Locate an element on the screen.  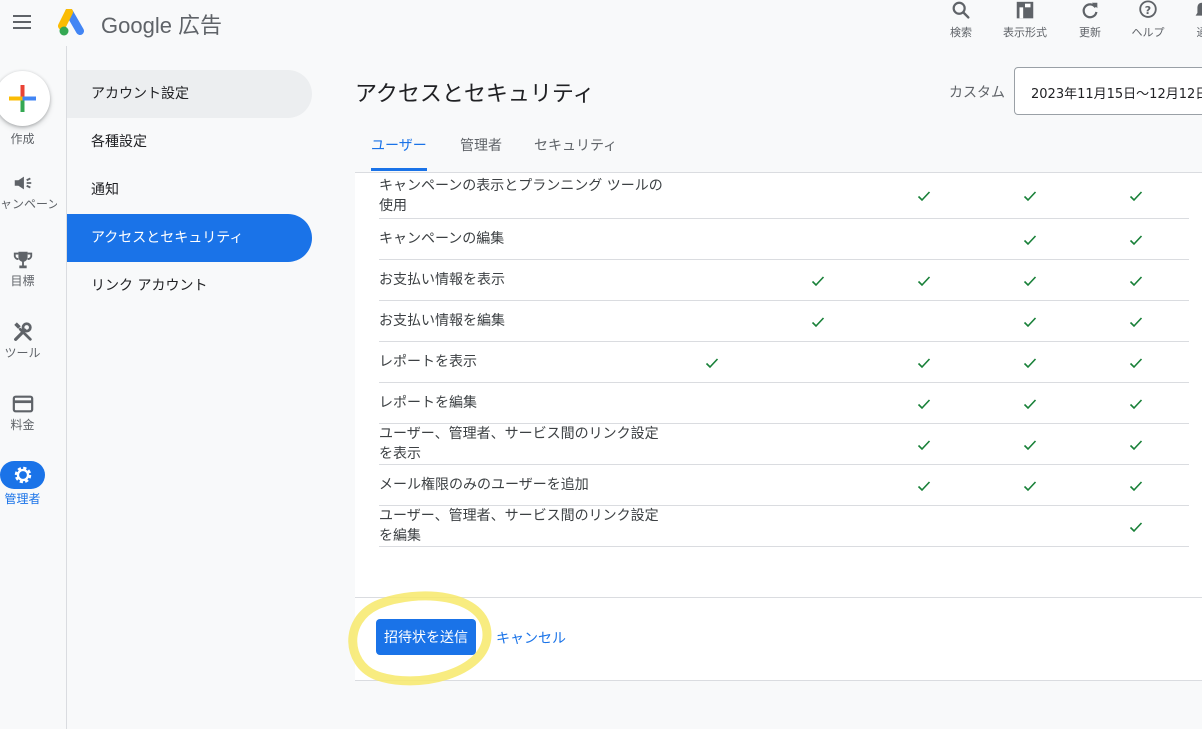
help-icon: ? is located at coordinates (1148, 9).